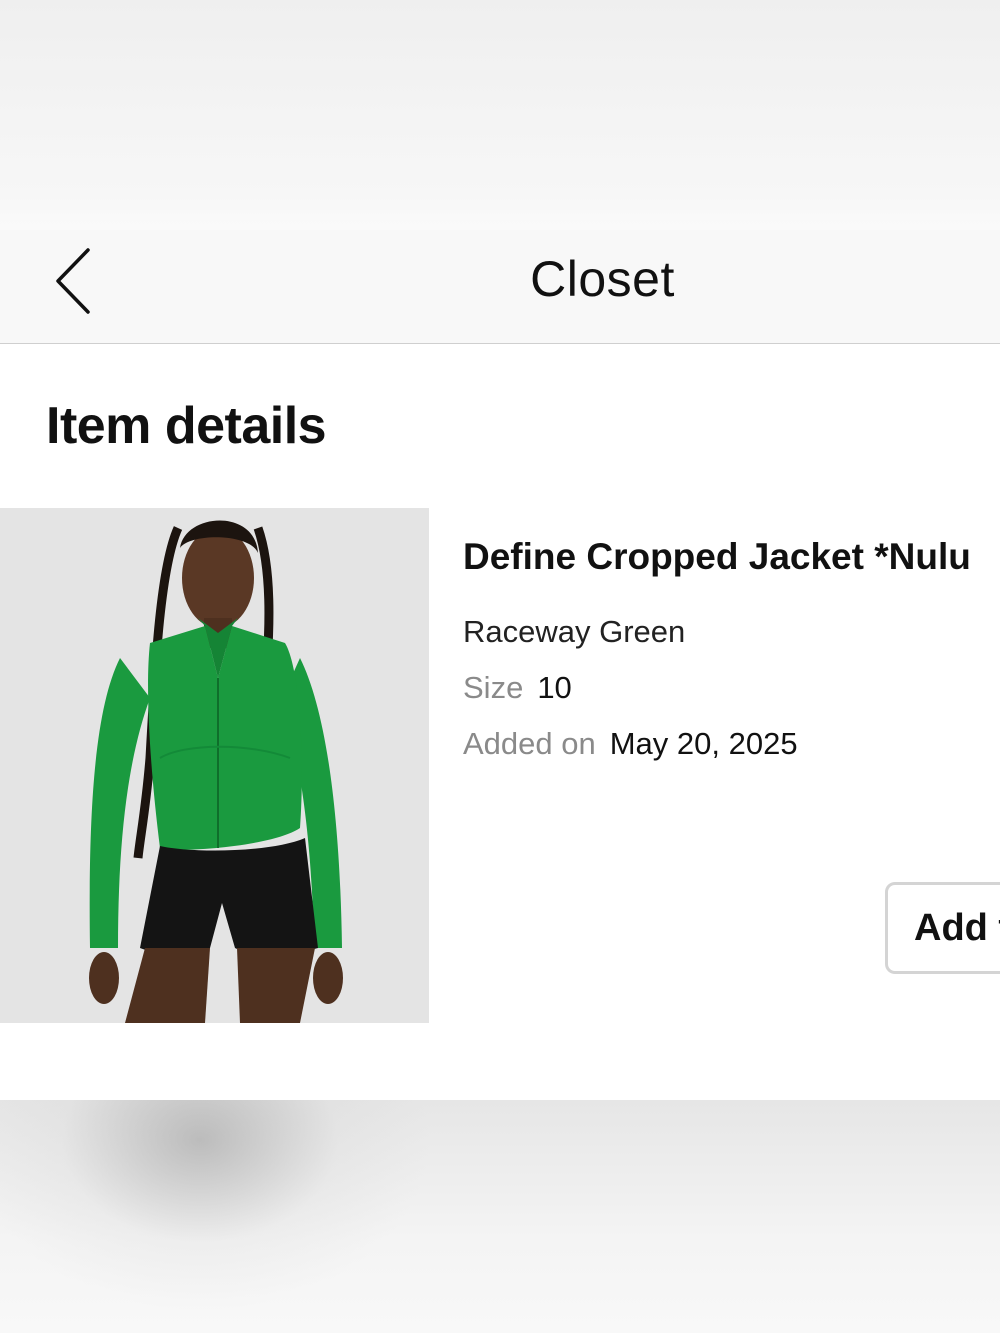 The height and width of the screenshot is (1333, 1000). I want to click on navigation-bar: Closet, so click(500, 287).